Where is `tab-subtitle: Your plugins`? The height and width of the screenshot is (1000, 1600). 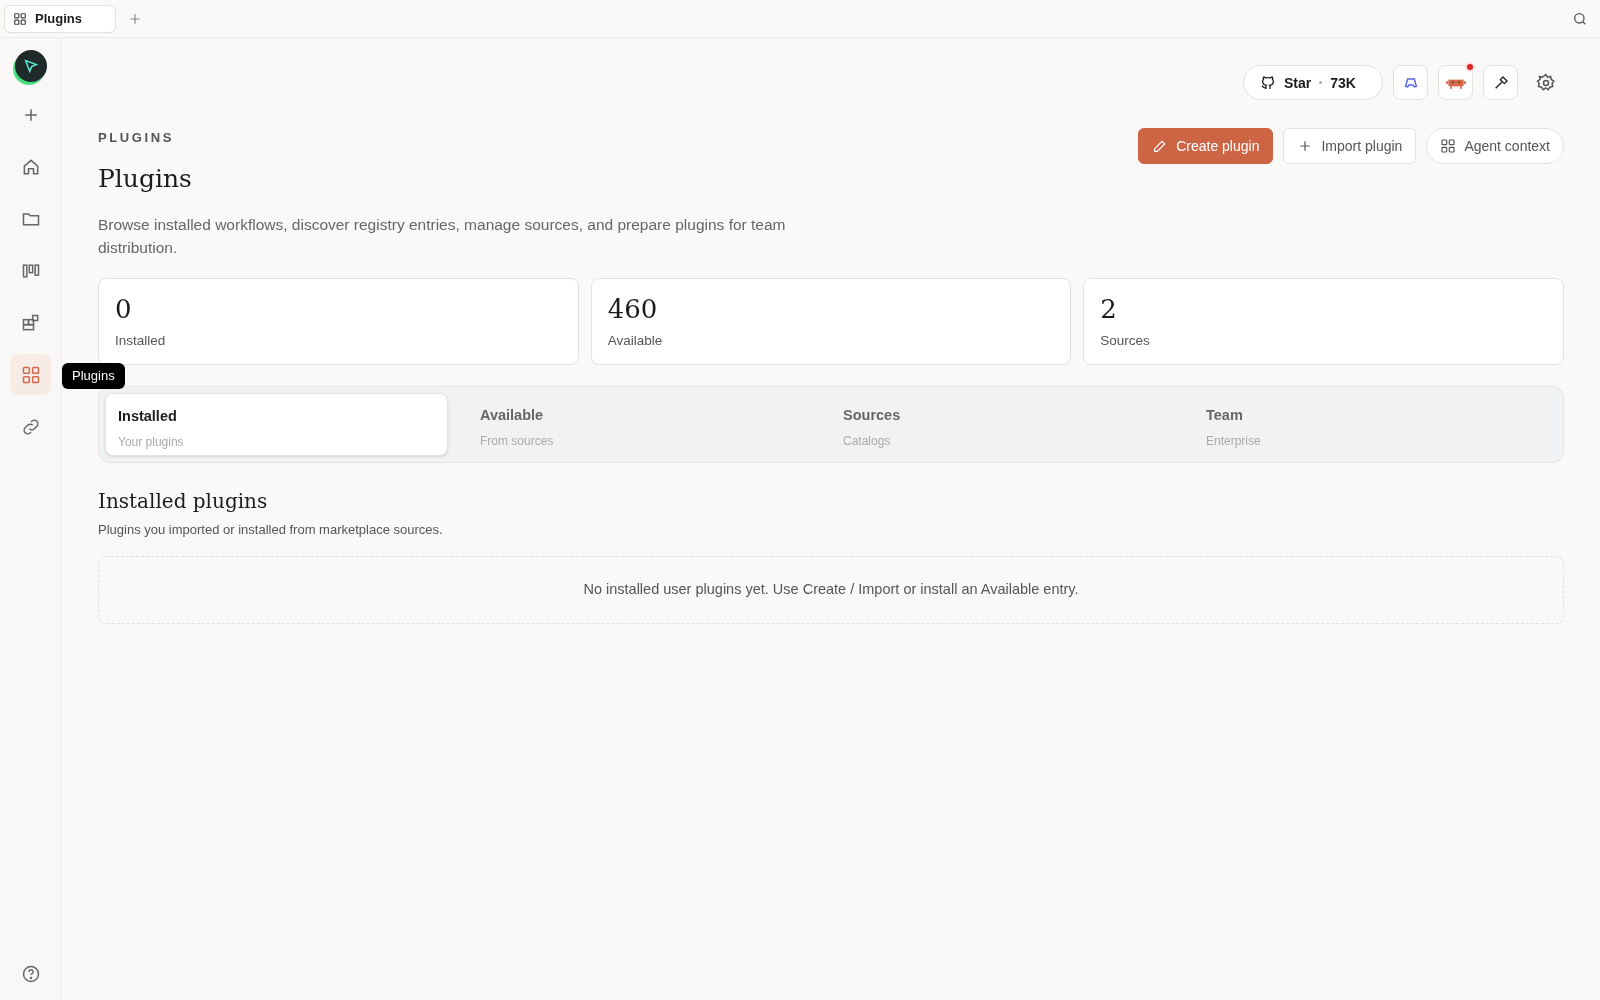
tab-subtitle: Your plugins is located at coordinates (151, 442).